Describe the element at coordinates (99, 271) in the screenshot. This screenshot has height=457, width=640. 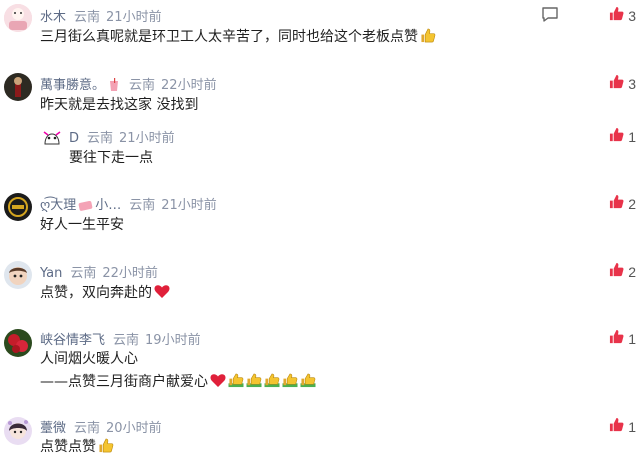
I see `comment-meta: Yan 云南 22小时前` at that location.